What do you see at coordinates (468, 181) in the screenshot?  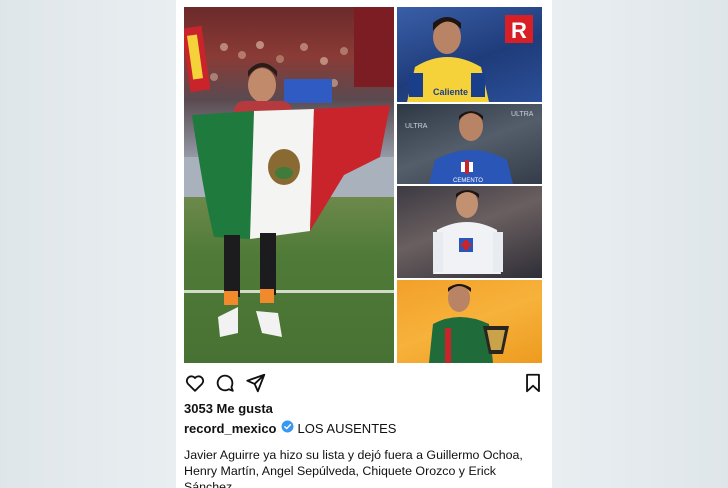 I see `blue-jersey-sponsor: CEMENTO` at bounding box center [468, 181].